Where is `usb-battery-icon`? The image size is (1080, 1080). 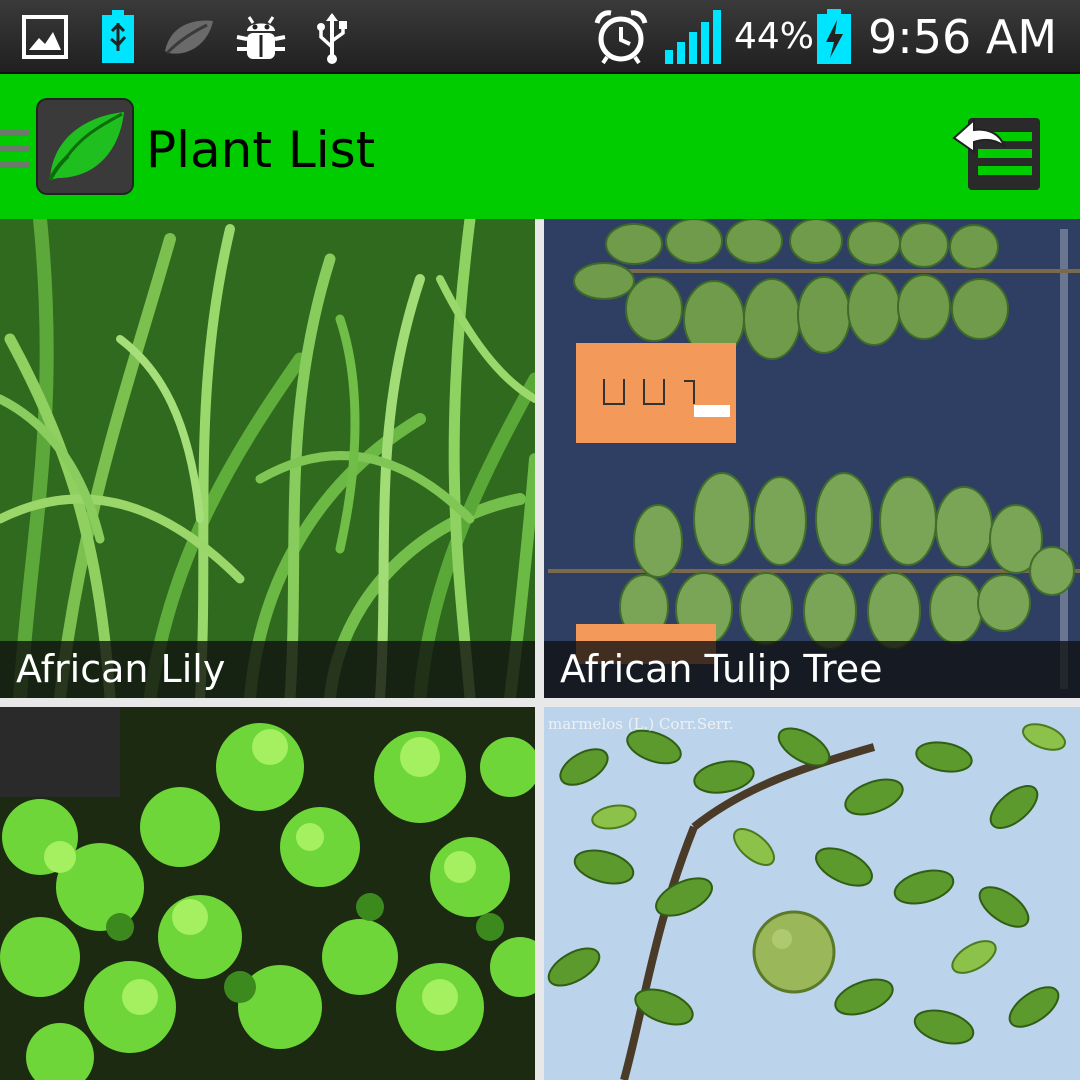 usb-battery-icon is located at coordinates (118, 37).